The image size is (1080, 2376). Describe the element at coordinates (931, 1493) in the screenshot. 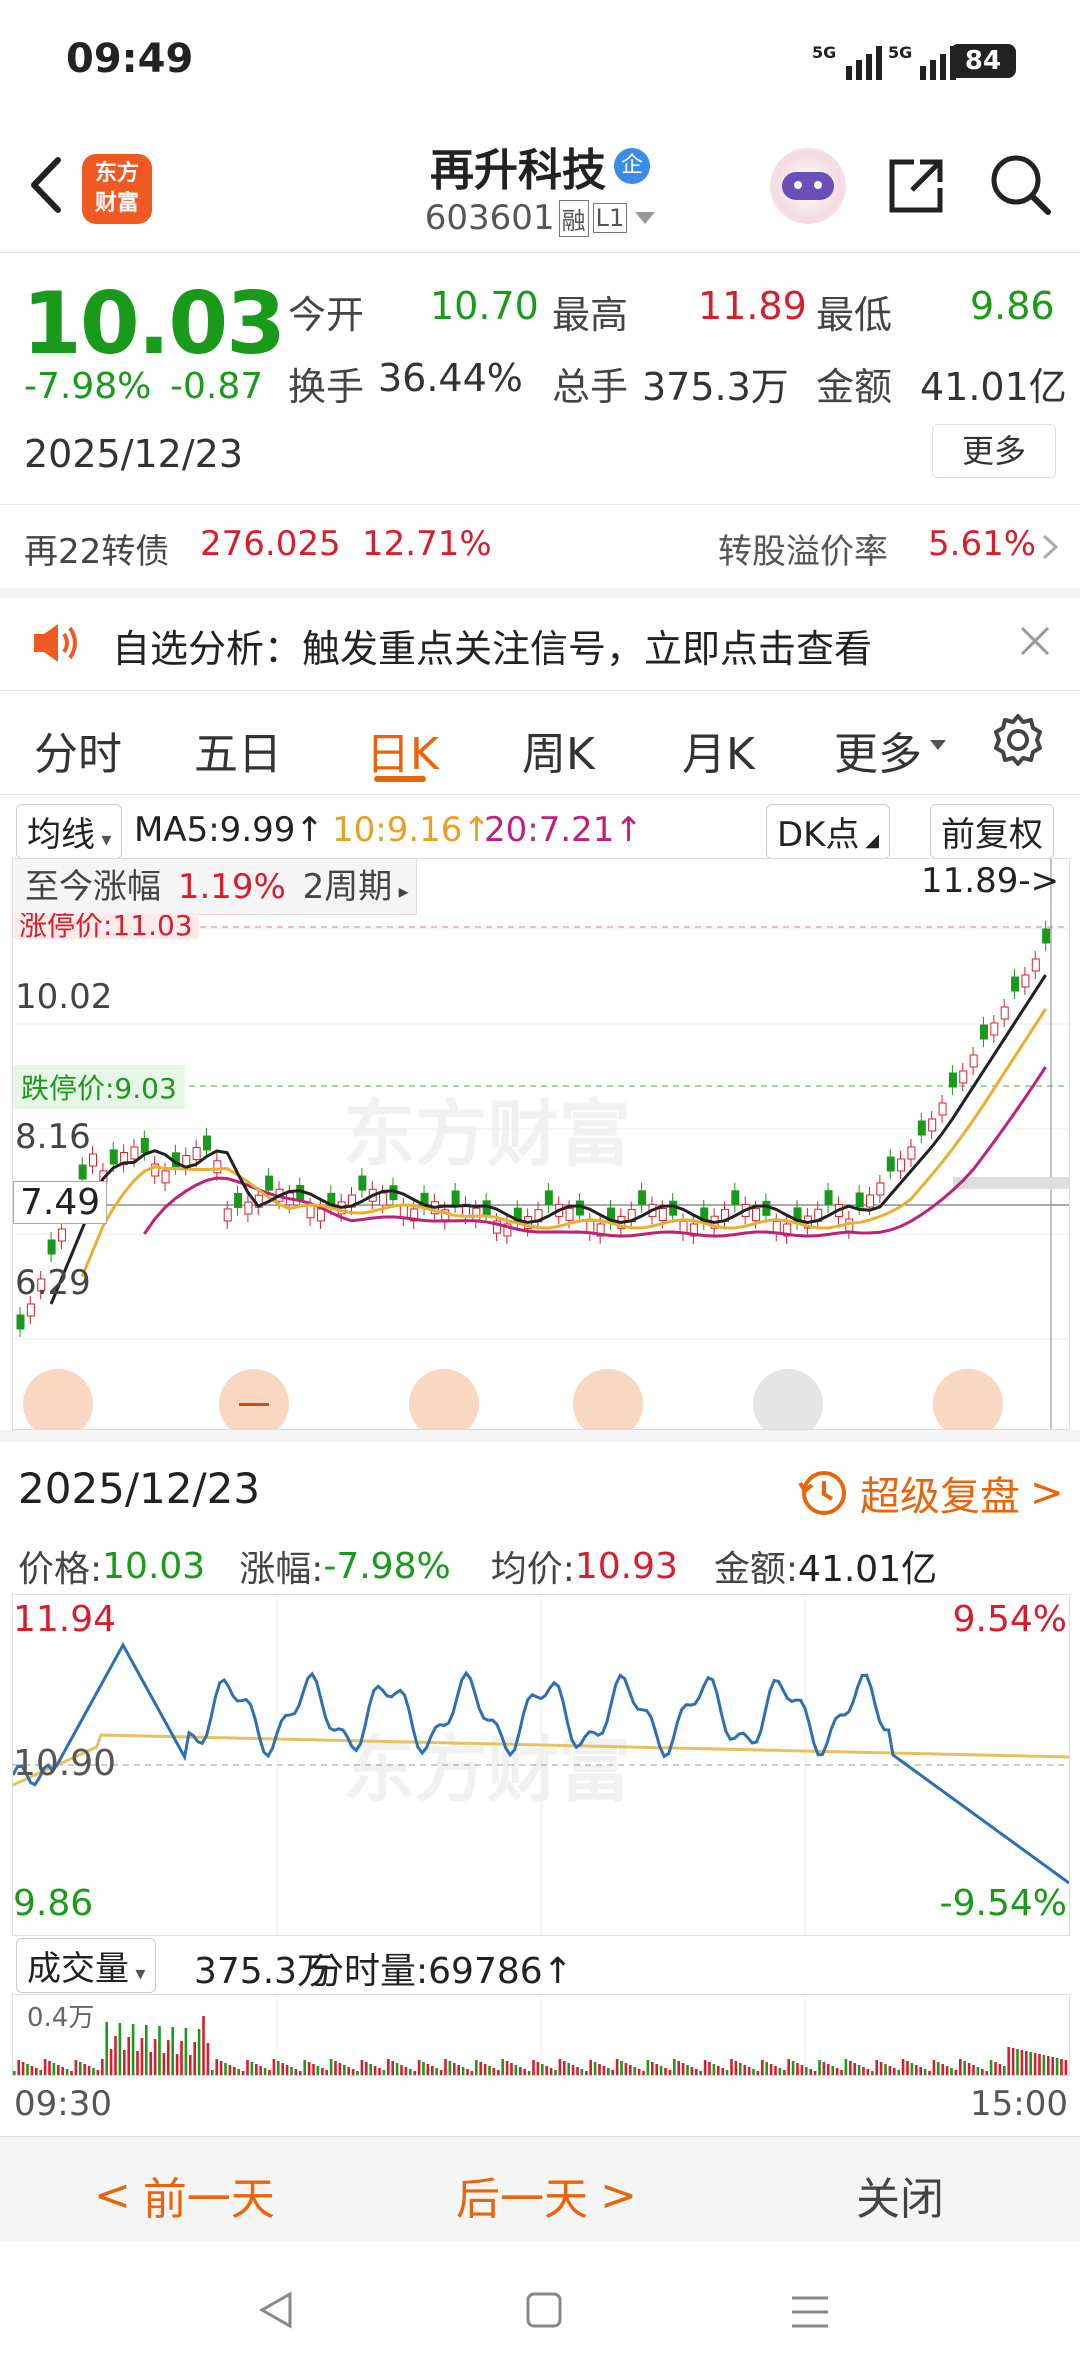

I see `super-replay-button: 超级复盘 >` at that location.